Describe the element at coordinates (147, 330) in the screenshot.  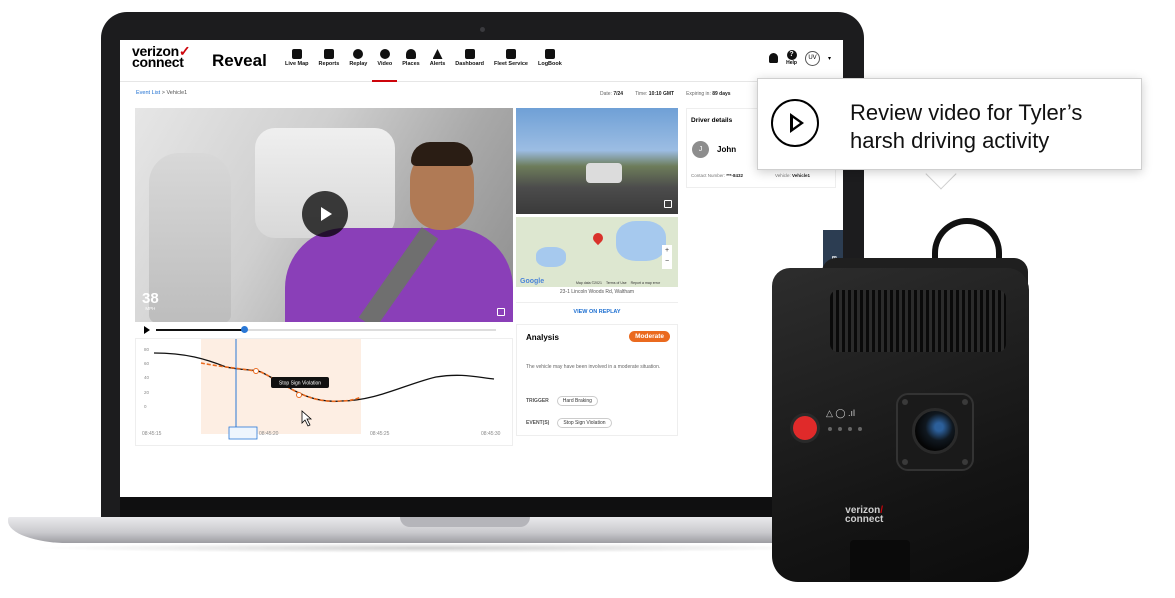
I see `play-icon` at that location.